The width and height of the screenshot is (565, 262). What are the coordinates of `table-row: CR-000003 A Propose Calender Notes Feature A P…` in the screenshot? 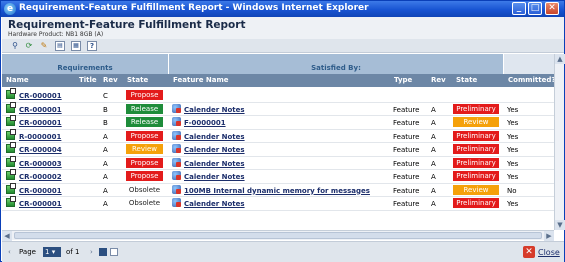 It's located at (278, 162).